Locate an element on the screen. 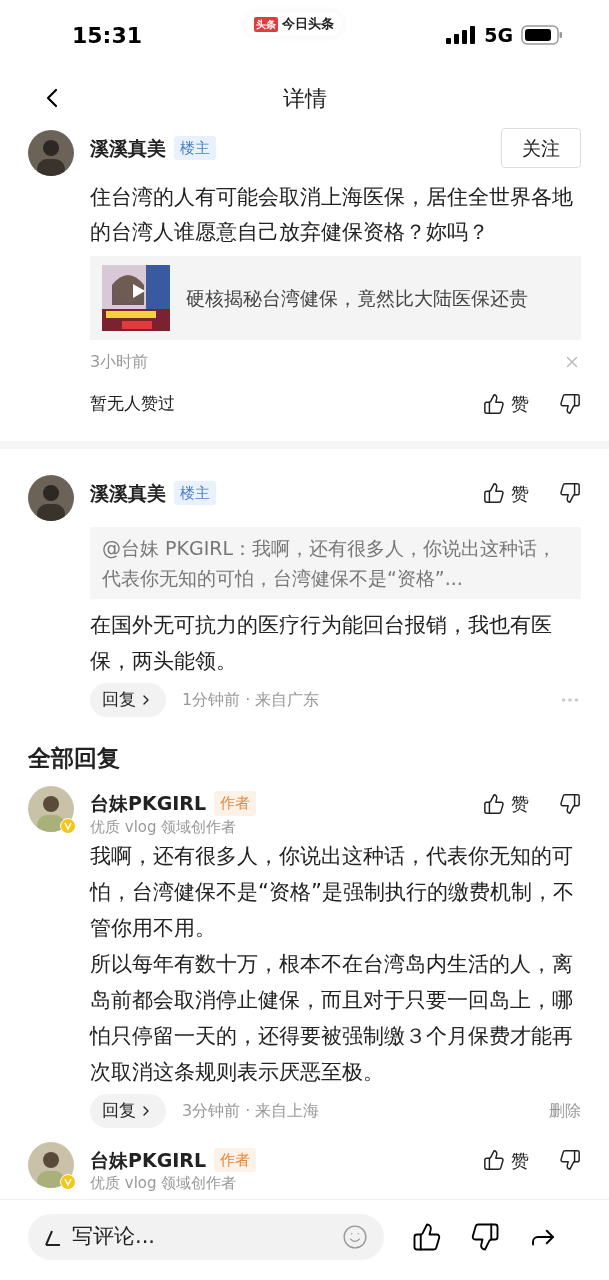 This screenshot has width=609, height=1280. clock: 15:31 is located at coordinates (107, 35).